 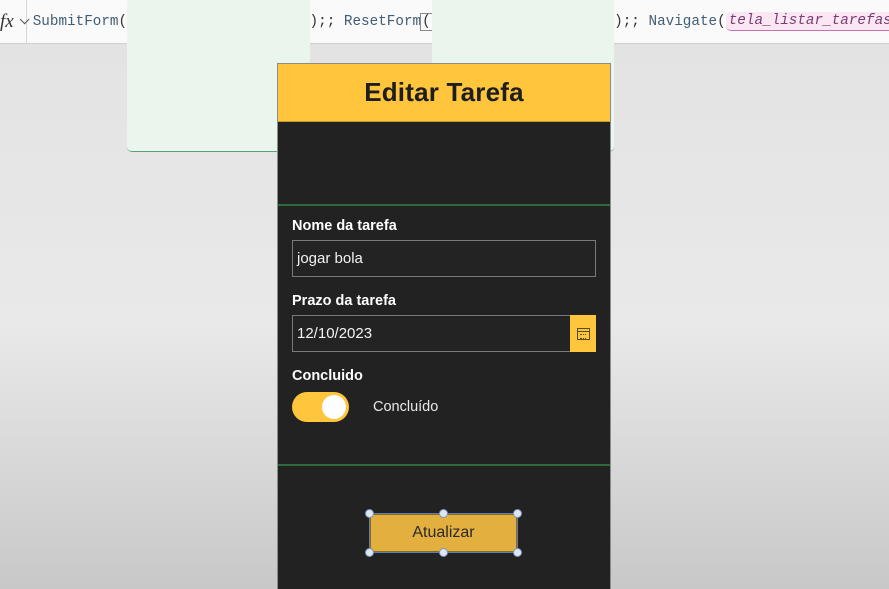 I want to click on resize-handle-top-left, so click(x=369, y=513).